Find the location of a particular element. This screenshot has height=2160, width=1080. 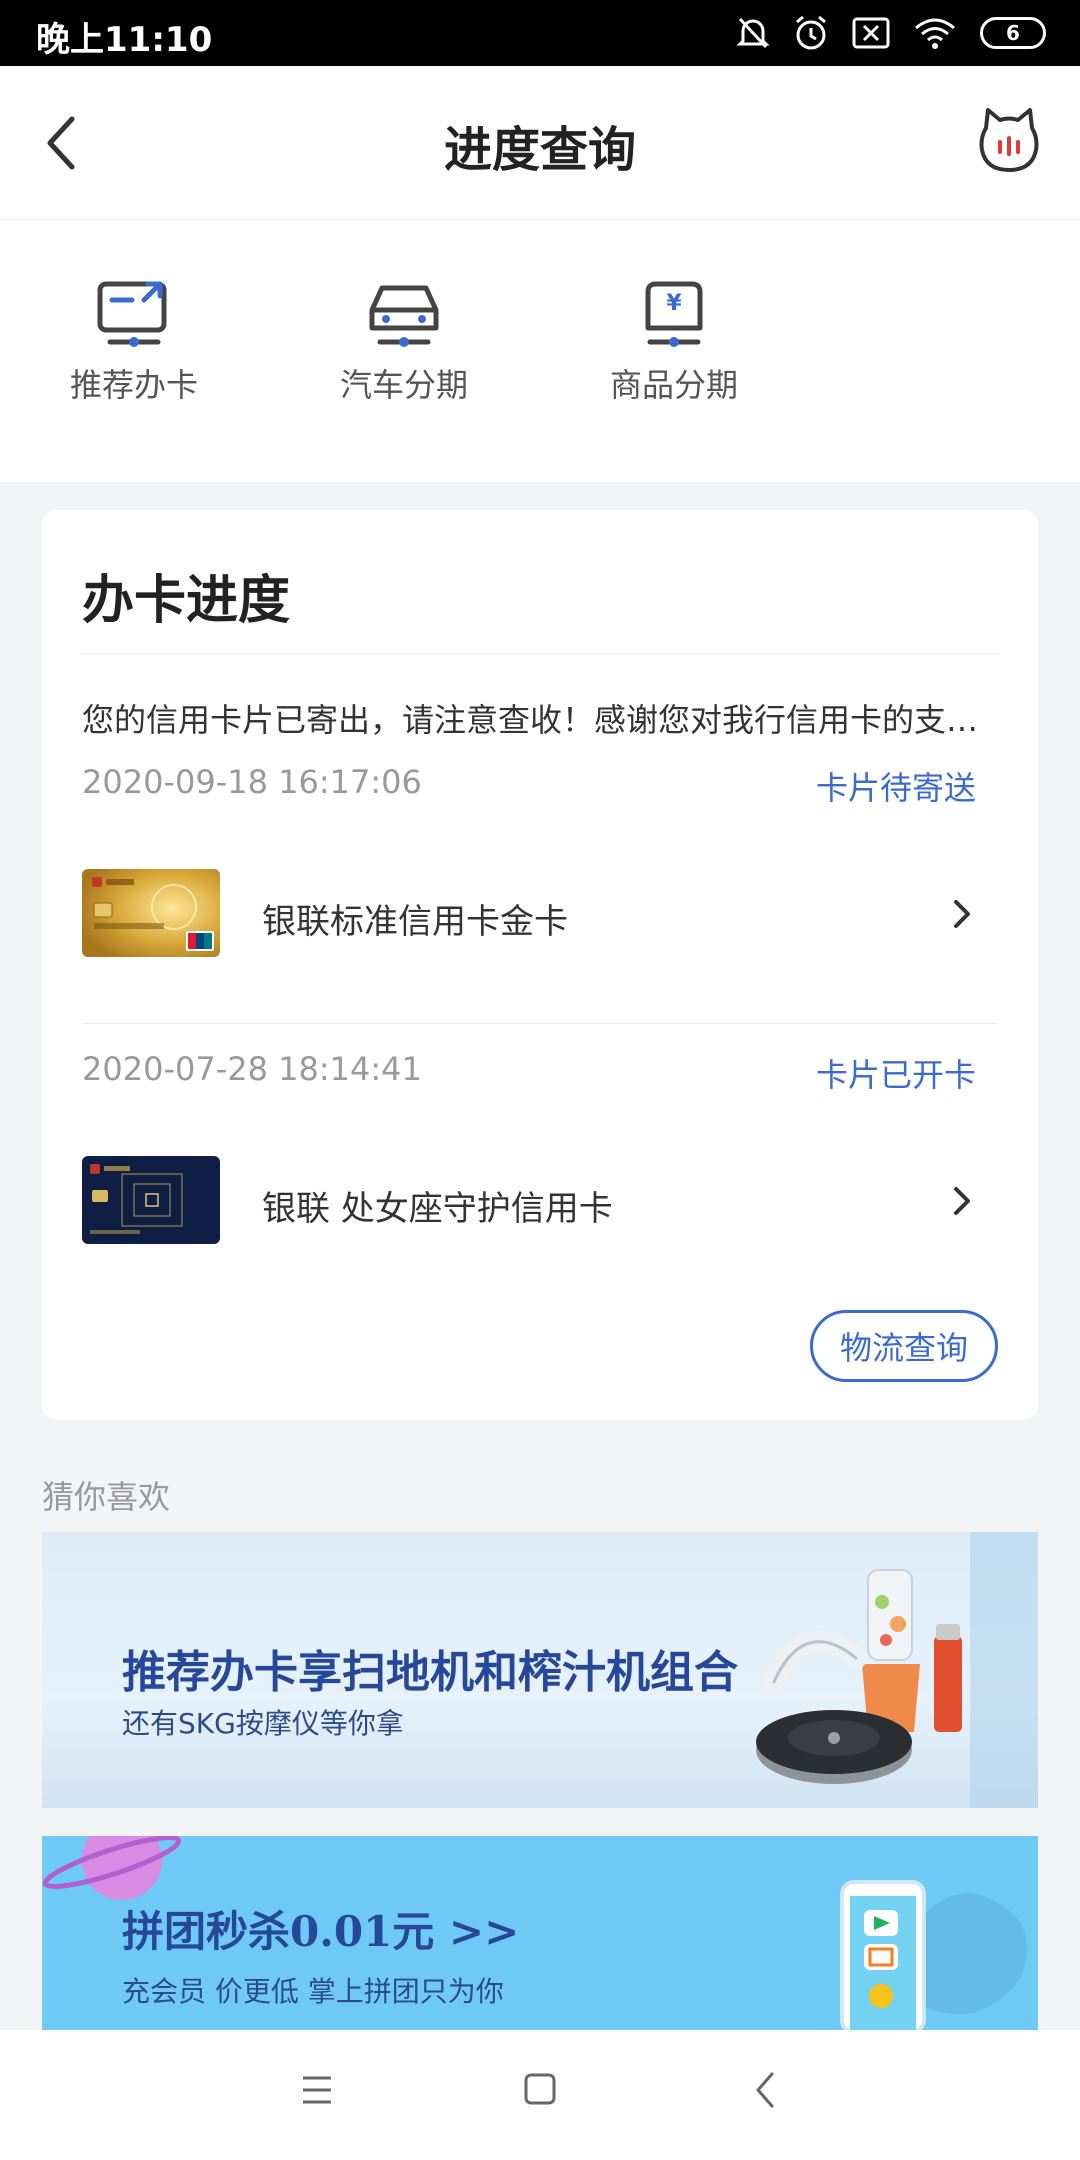

appliances-image is located at coordinates (897, 1670).